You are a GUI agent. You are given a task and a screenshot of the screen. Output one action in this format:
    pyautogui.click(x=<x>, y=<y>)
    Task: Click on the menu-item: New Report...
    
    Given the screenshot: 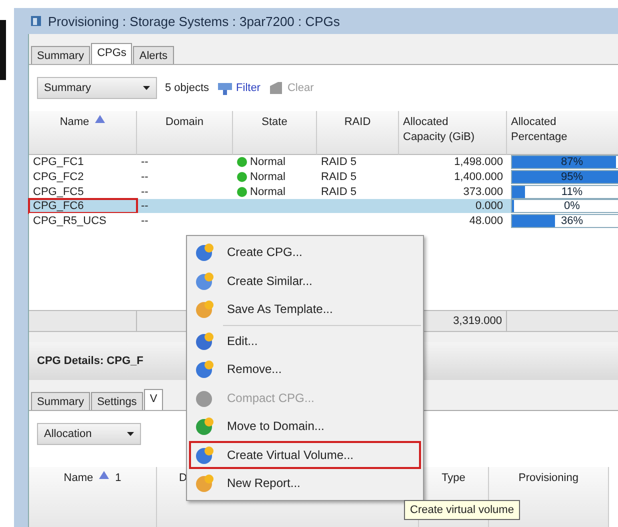 What is the action you would take?
    pyautogui.click(x=305, y=483)
    